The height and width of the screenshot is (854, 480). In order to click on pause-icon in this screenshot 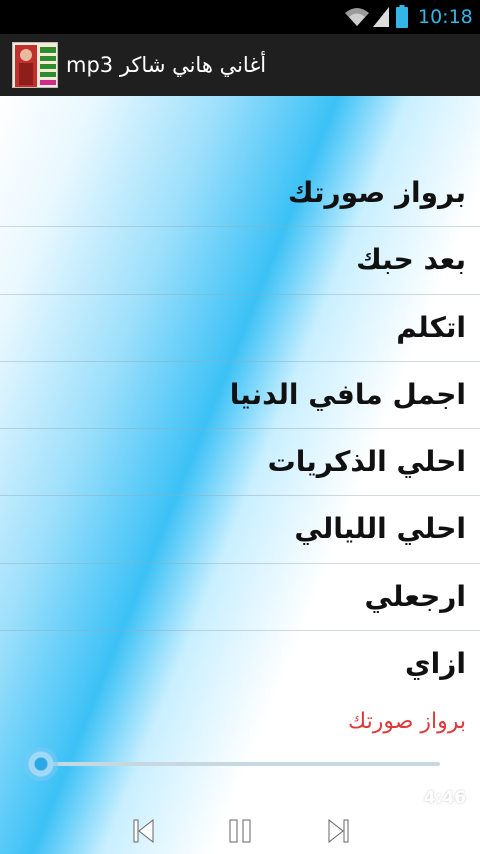, I will do `click(240, 831)`.